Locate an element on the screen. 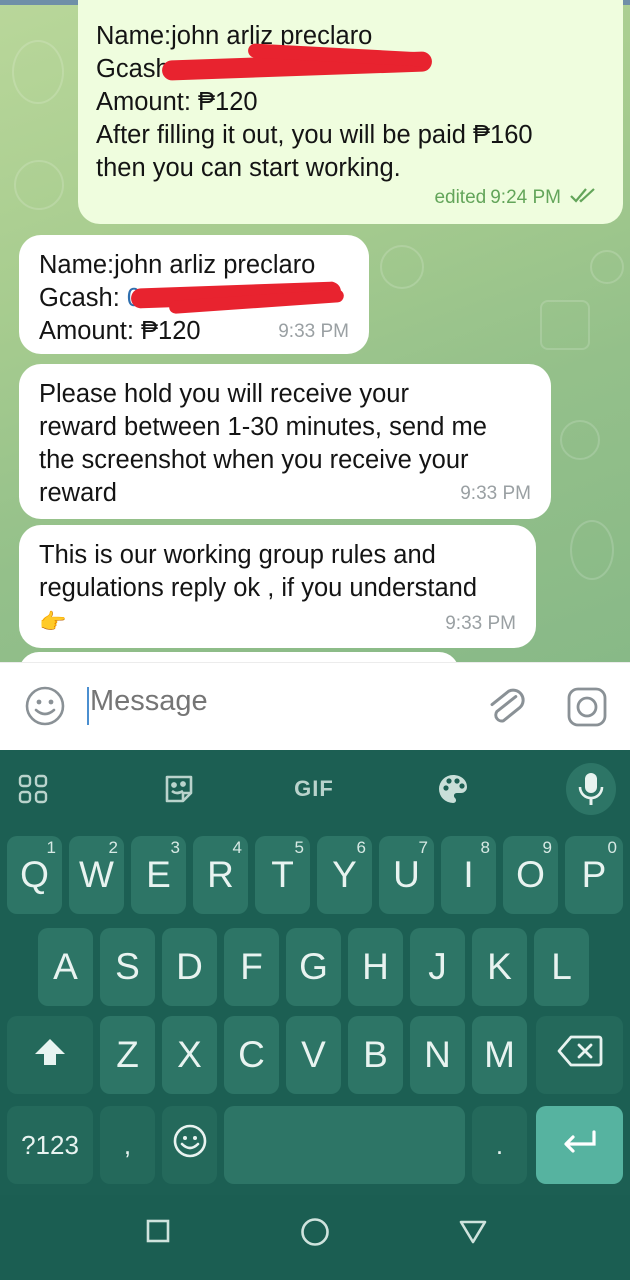 This screenshot has height=1280, width=630. enter-key is located at coordinates (579, 1145).